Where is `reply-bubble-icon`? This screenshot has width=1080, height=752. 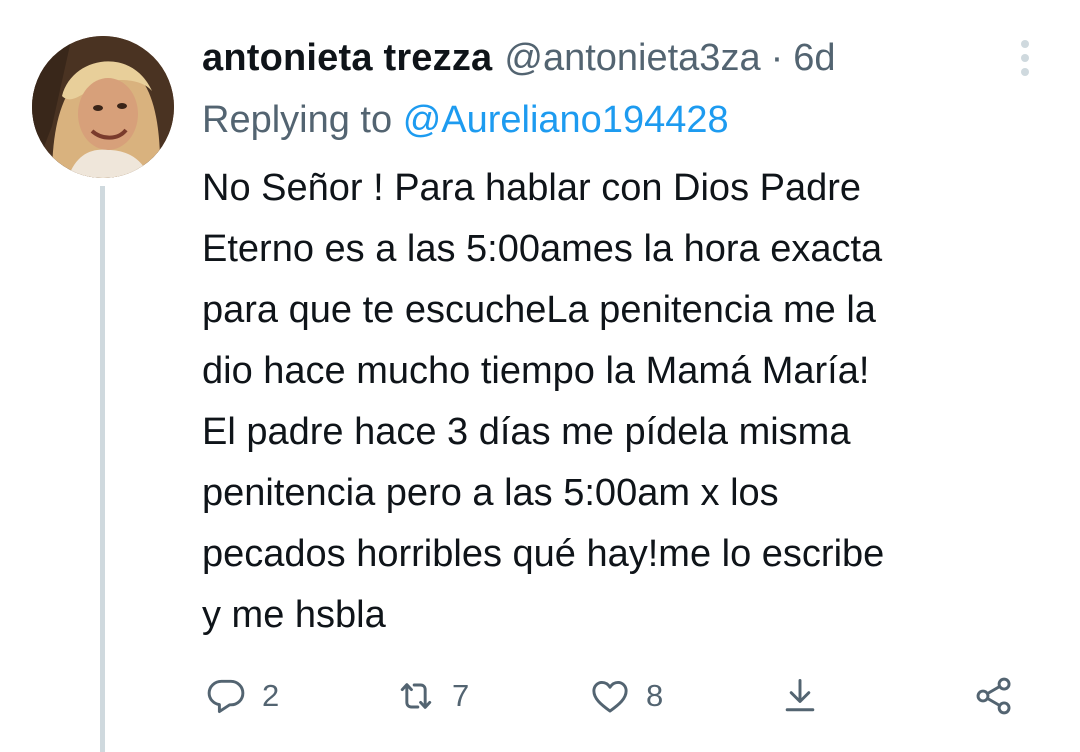
reply-bubble-icon is located at coordinates (226, 696).